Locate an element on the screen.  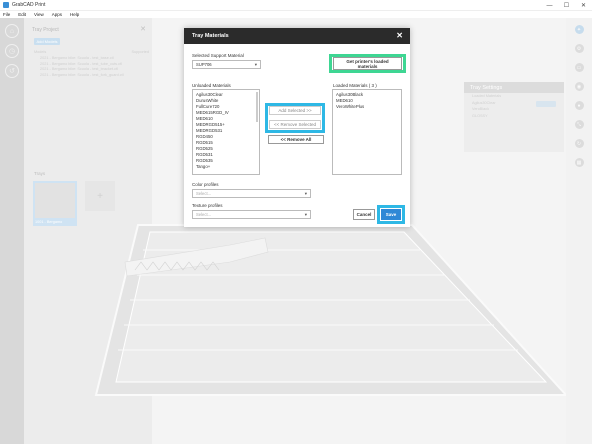
add-tray-button: + is located at coordinates (100, 196).